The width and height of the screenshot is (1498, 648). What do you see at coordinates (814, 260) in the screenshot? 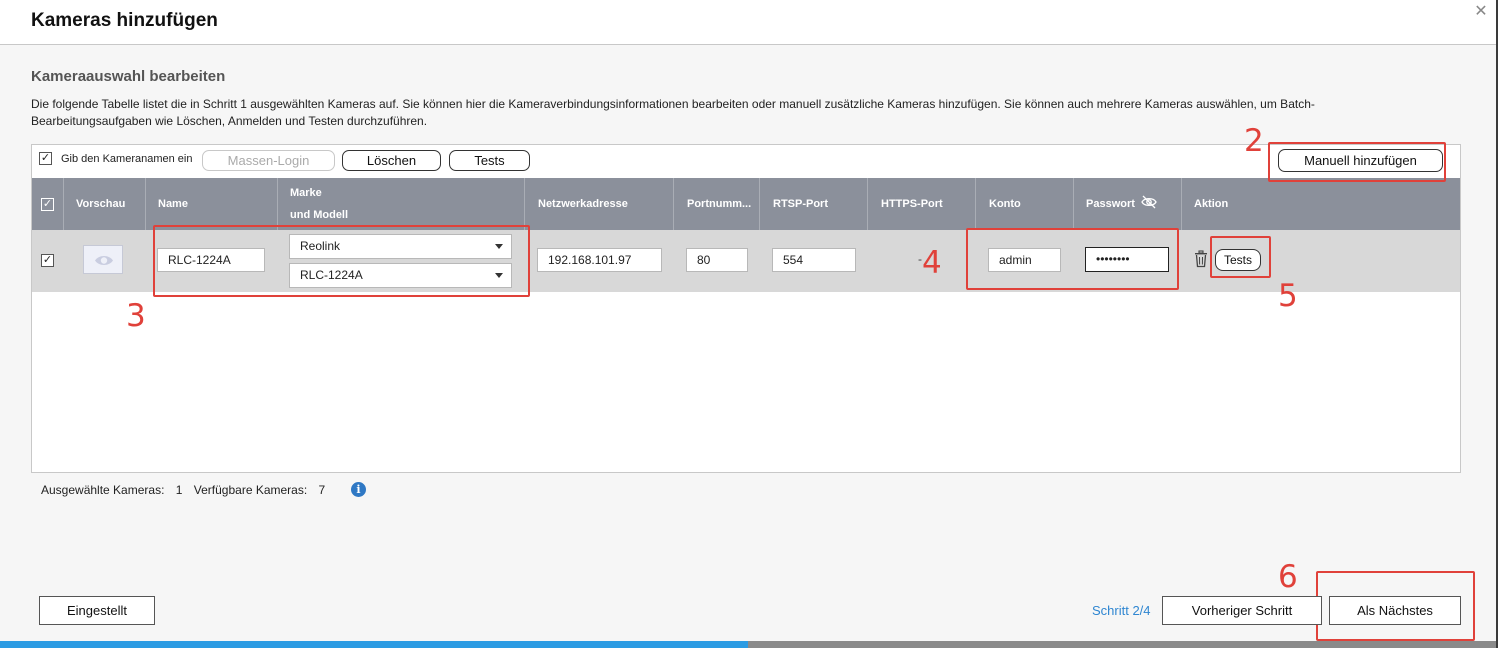
I see `rtsp-port-input: 554` at bounding box center [814, 260].